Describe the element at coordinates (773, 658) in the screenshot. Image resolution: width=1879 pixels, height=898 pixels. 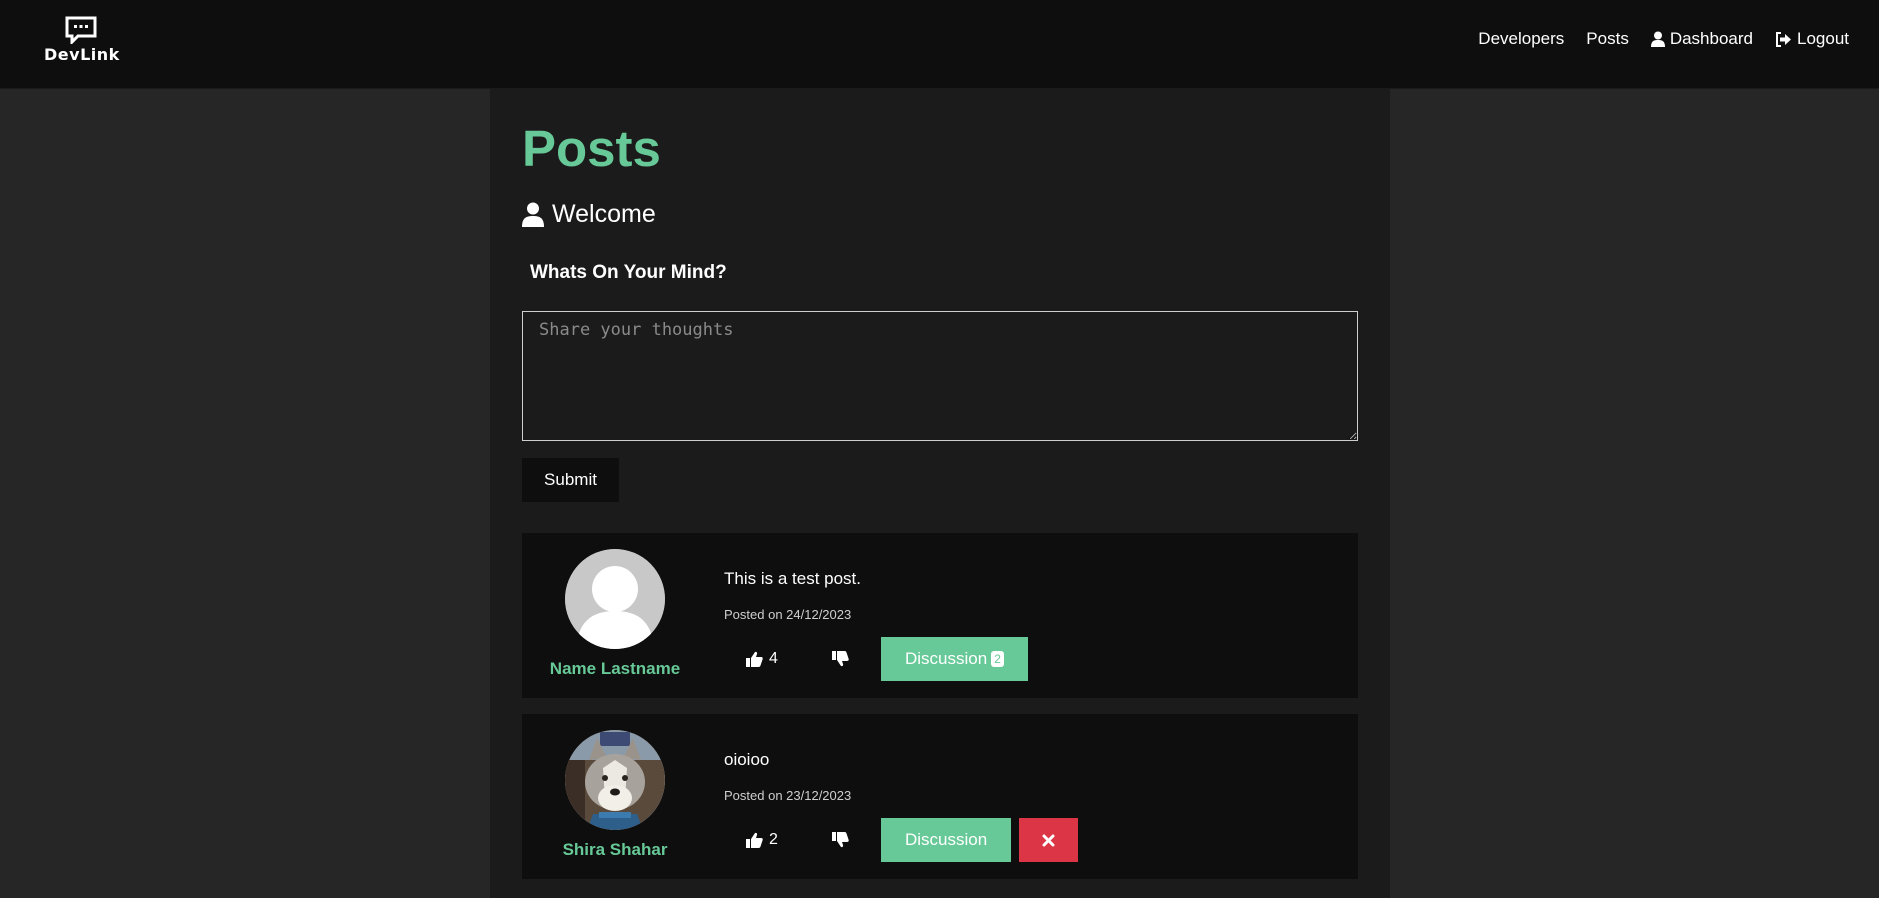
I see `like-count: 4` at that location.